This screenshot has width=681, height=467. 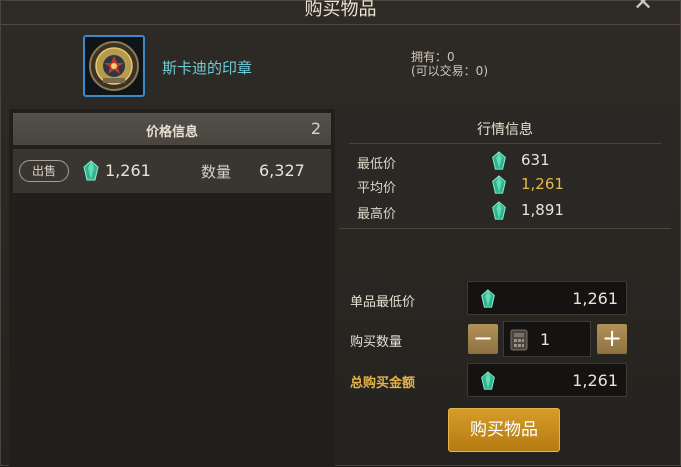 I want to click on quantity-input: 1, so click(x=547, y=339).